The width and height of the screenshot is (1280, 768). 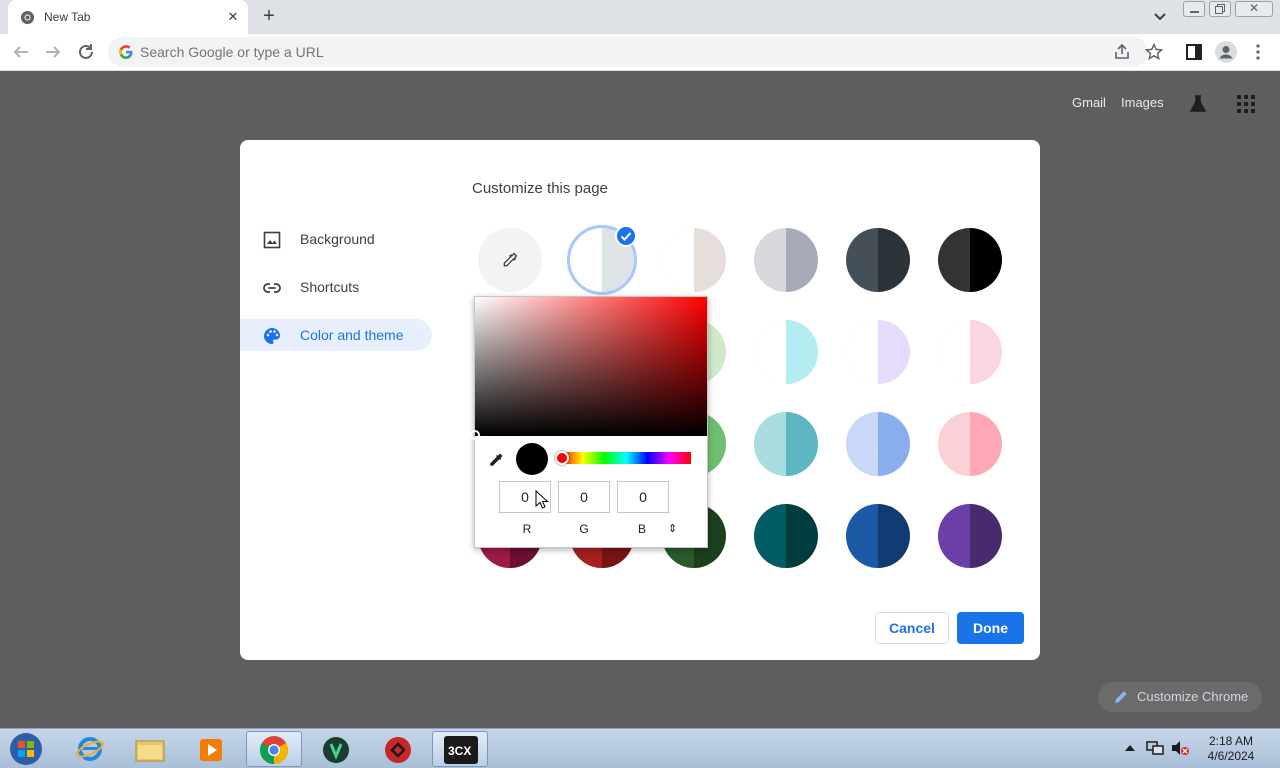 I want to click on 3cx-text: 3CX, so click(x=460, y=751).